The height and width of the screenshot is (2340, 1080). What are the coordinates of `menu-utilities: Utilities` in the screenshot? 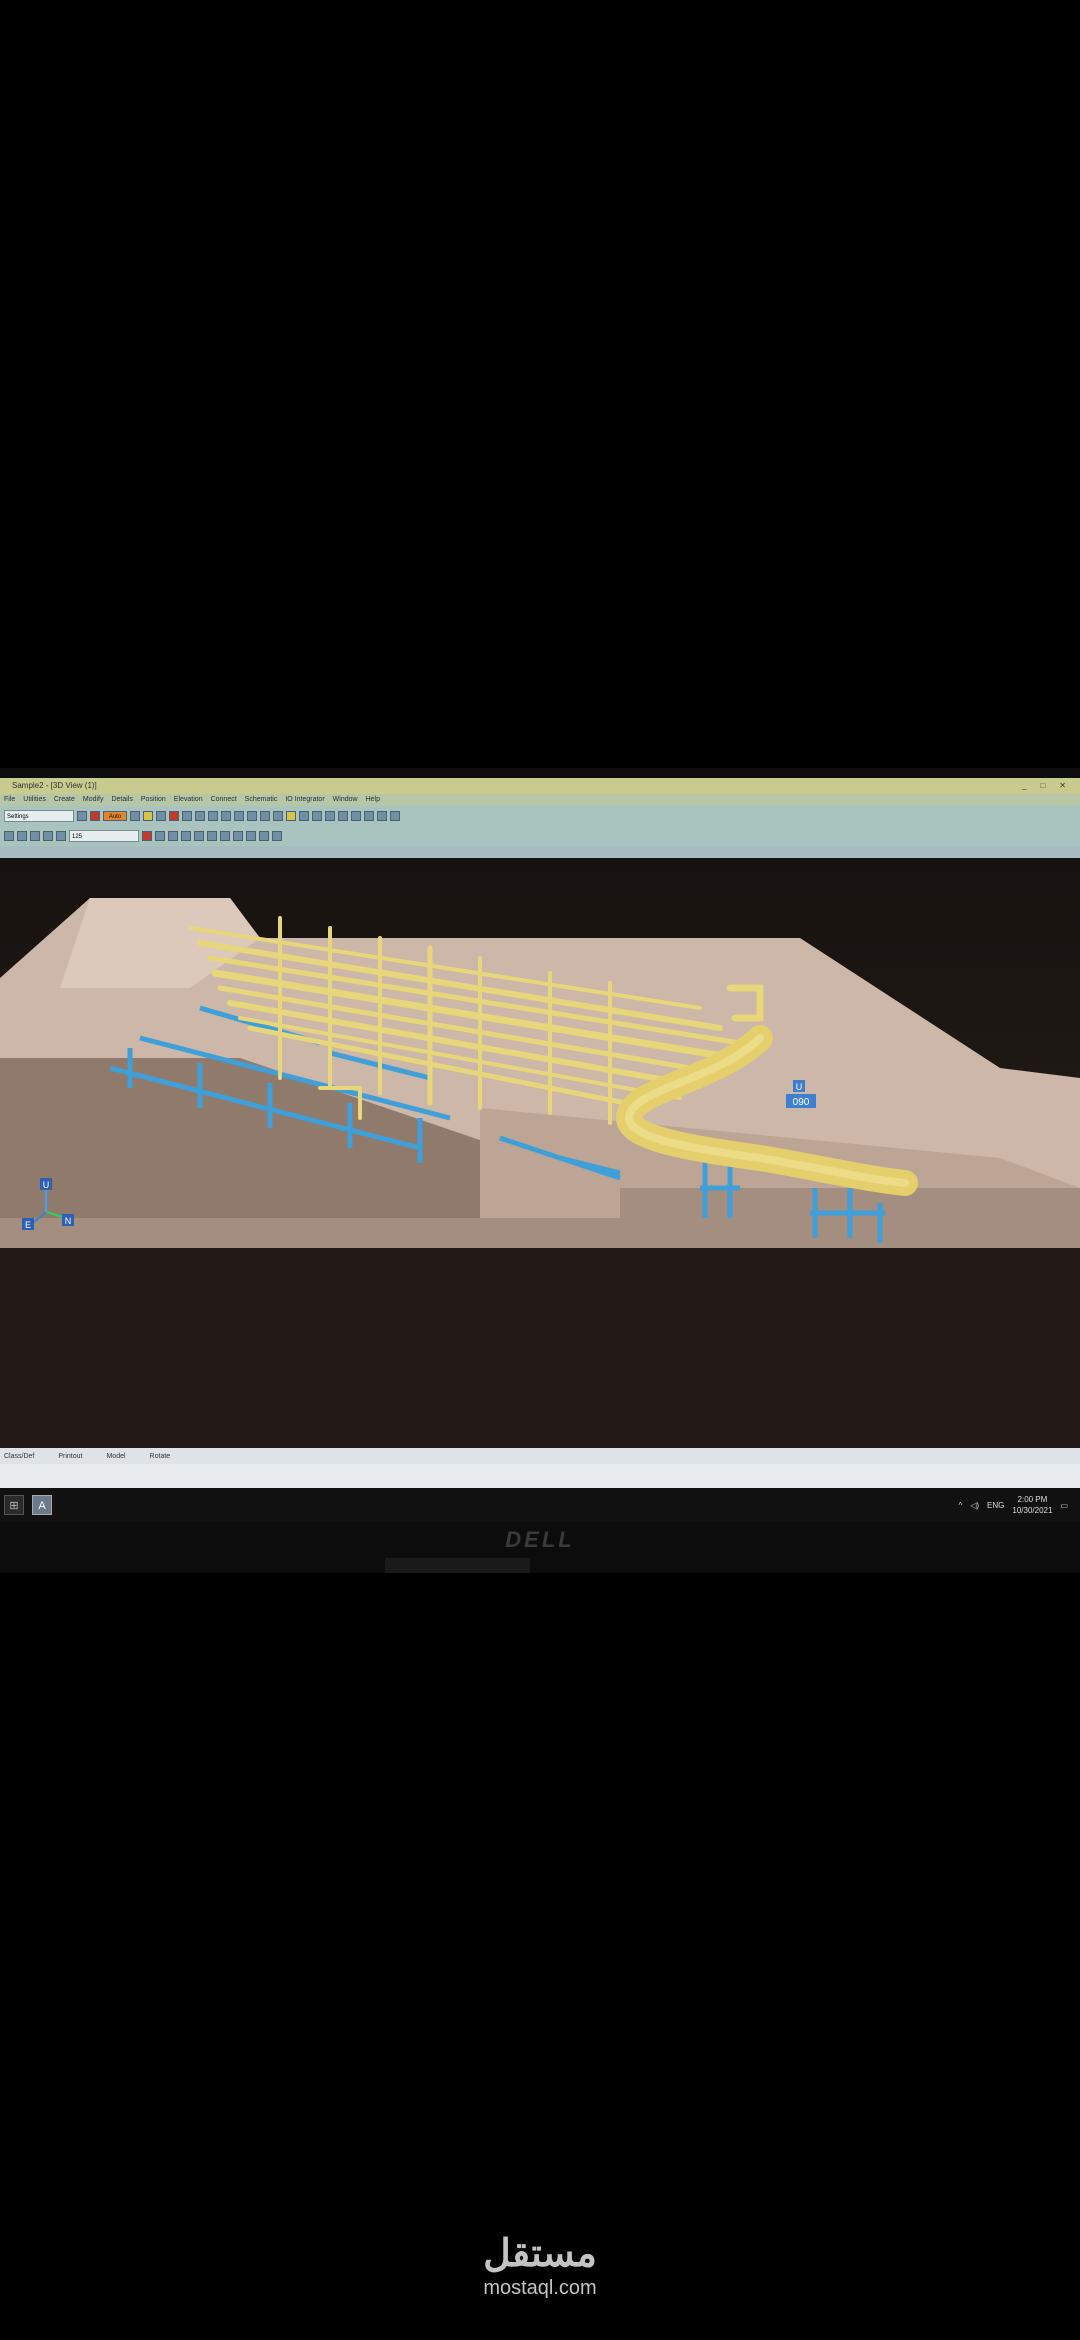 It's located at (34, 800).